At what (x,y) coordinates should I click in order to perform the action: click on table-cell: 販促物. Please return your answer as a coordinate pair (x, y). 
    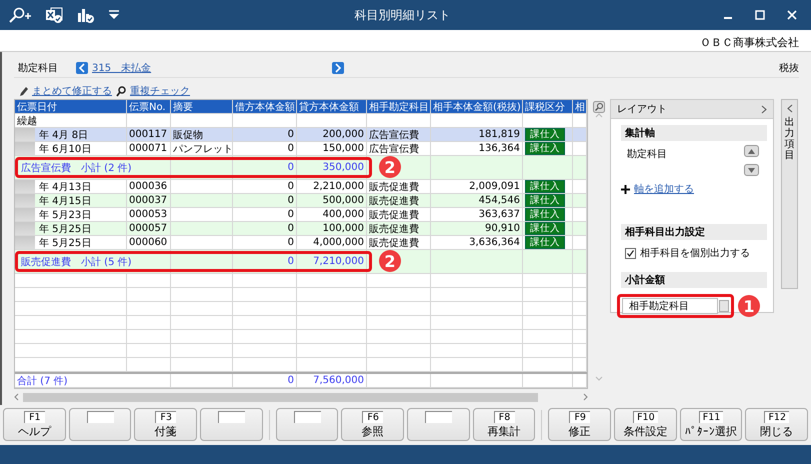
    Looking at the image, I should click on (202, 134).